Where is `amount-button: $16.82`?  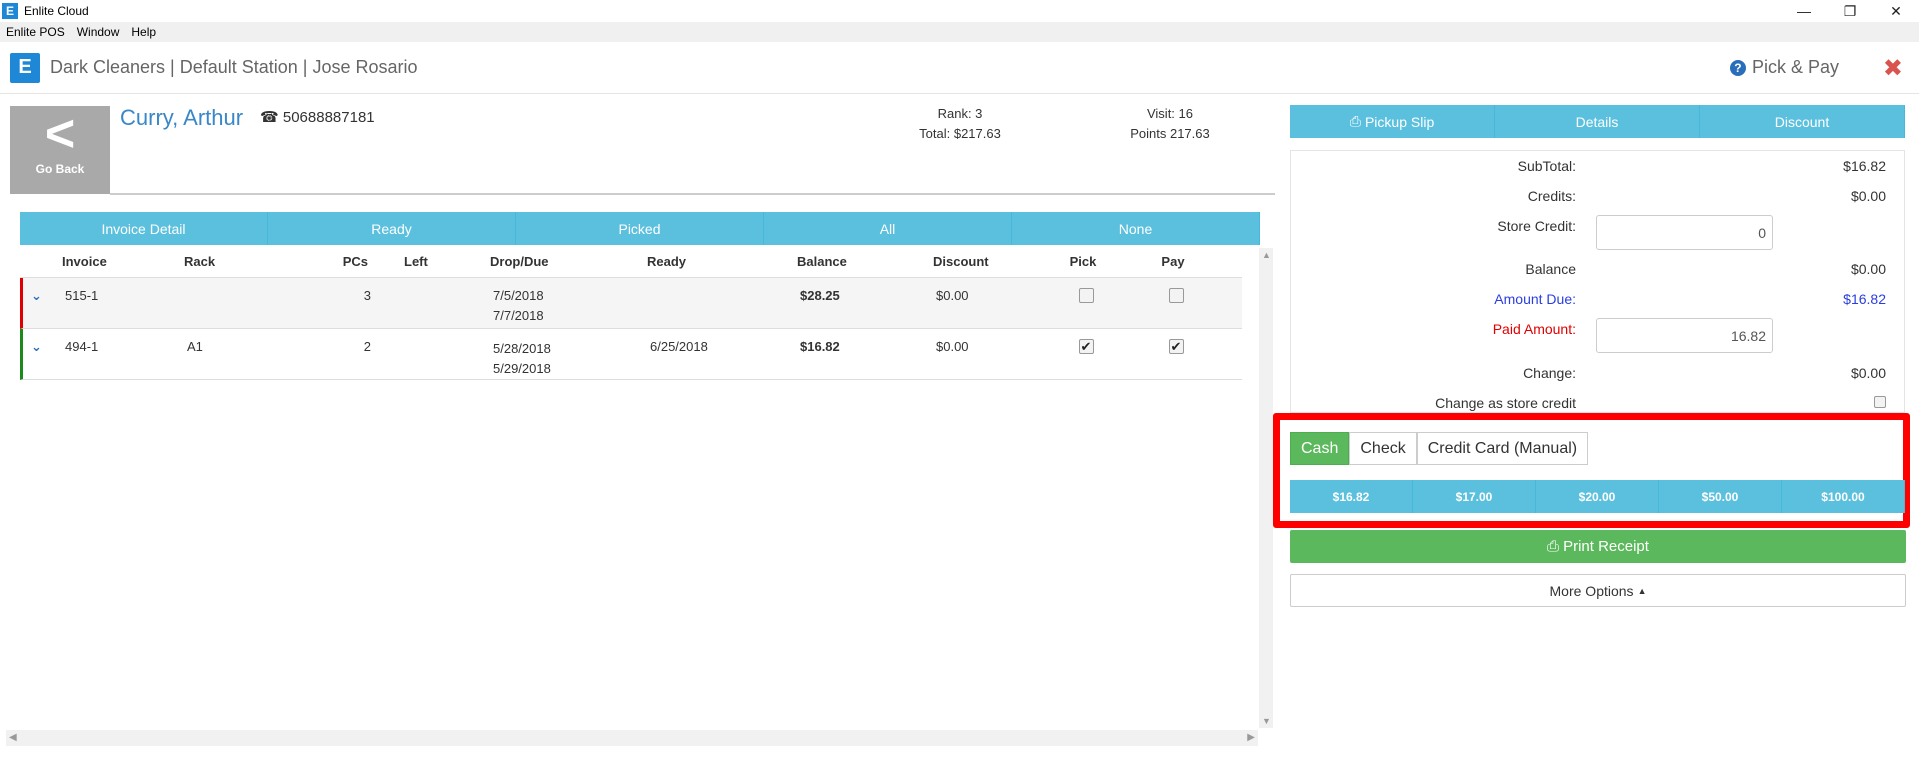
amount-button: $16.82 is located at coordinates (1351, 496).